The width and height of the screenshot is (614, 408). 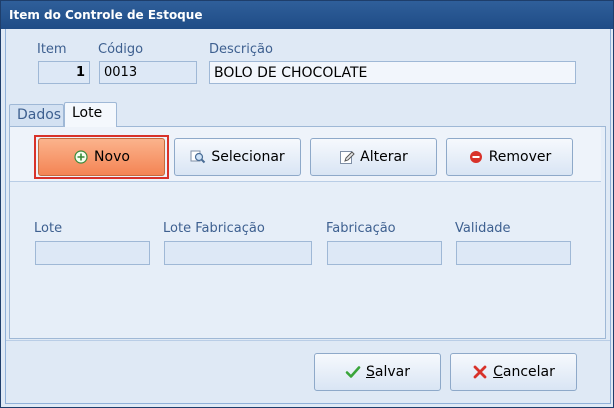 I want to click on novo-button: Novo, so click(x=101, y=157).